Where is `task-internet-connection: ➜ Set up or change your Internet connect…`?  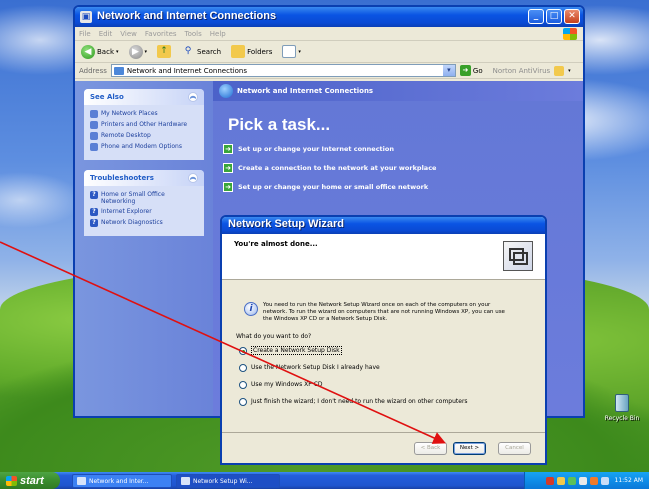
task-internet-connection: ➜ Set up or change your Internet connect… is located at coordinates (403, 149).